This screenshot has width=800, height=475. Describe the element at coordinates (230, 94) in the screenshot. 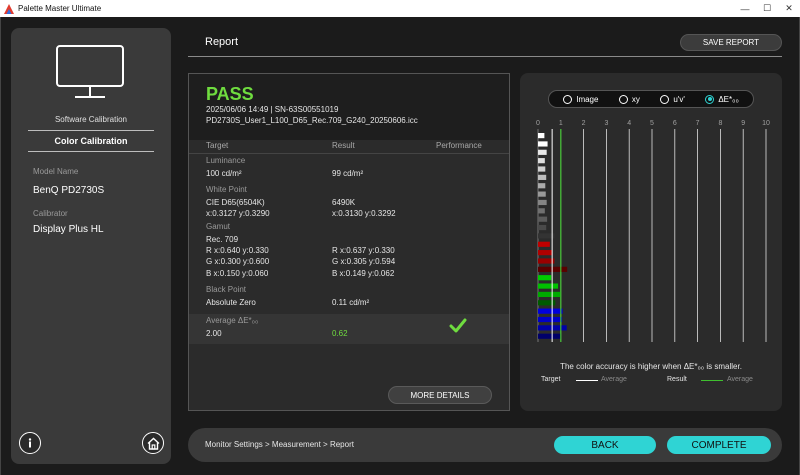

I see `pass-status: PASS` at that location.